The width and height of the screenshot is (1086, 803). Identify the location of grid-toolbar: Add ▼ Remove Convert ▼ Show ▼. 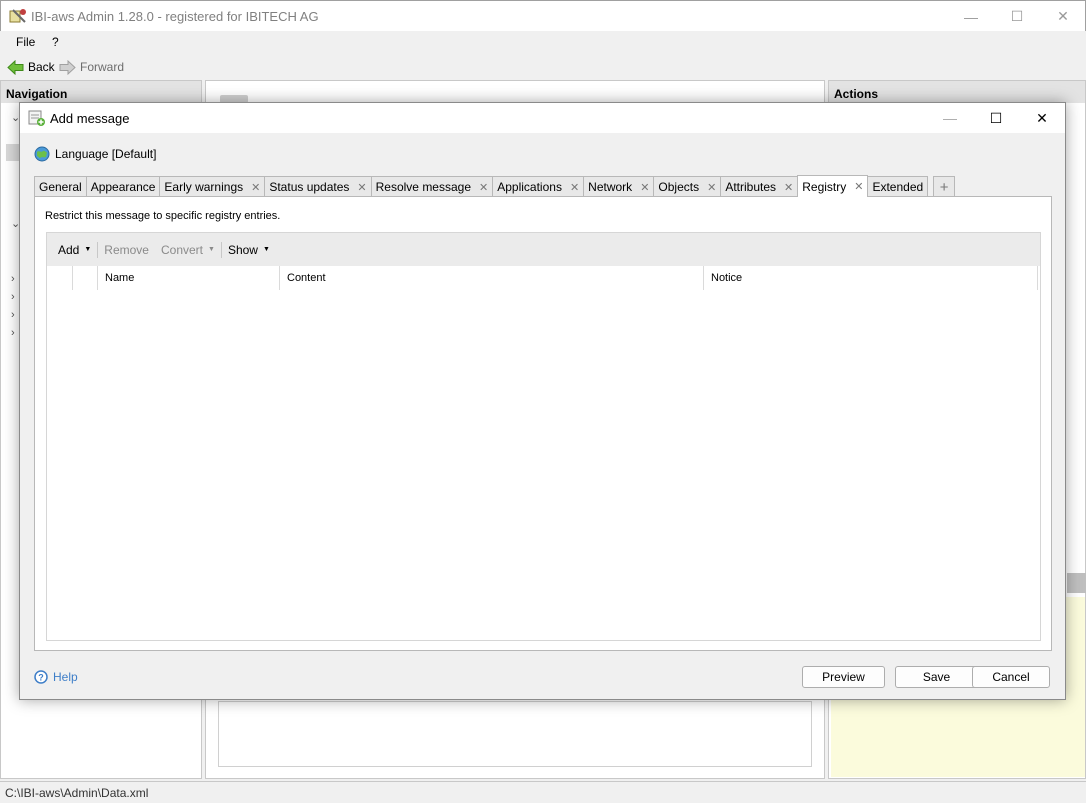
(543, 249).